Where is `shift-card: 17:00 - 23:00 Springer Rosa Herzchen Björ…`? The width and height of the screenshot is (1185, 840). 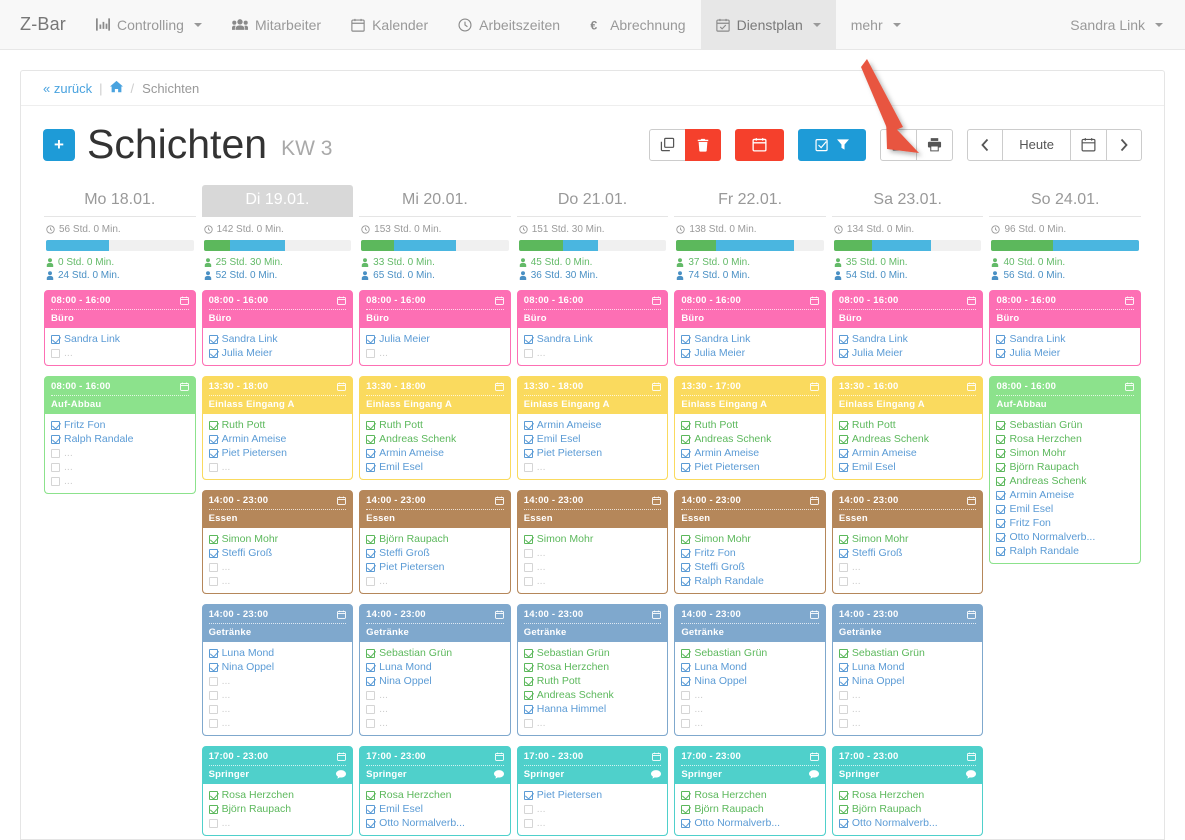
shift-card: 17:00 - 23:00 Springer Rosa Herzchen Björ… is located at coordinates (277, 791).